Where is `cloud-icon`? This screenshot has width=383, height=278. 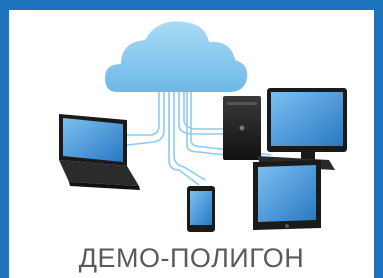
cloud-icon is located at coordinates (176, 57).